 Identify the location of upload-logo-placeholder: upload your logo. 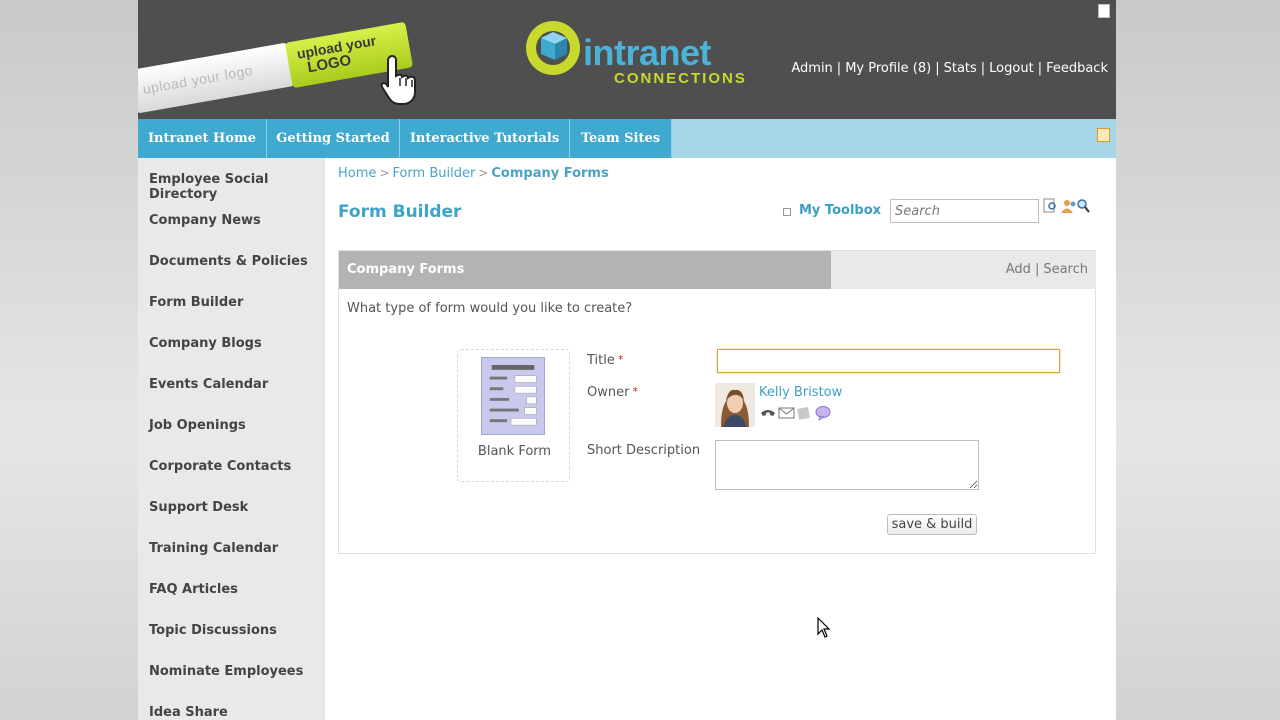
(216, 78).